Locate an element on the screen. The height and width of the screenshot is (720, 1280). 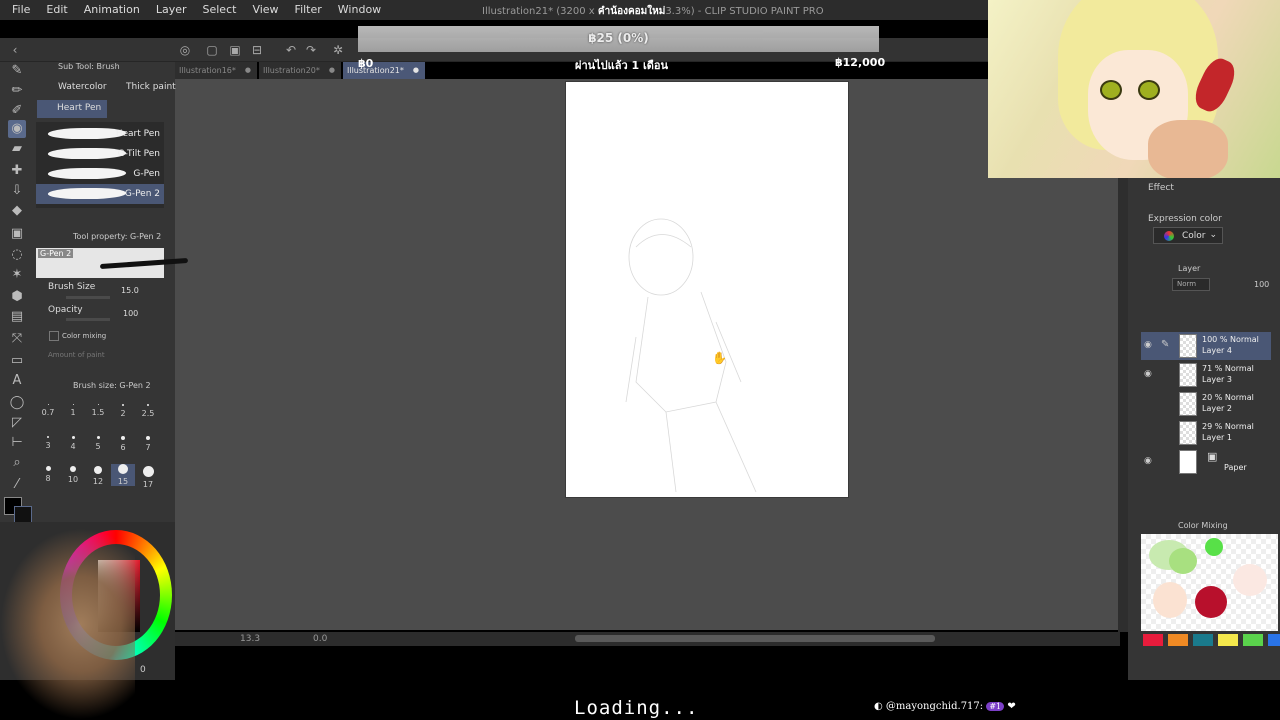
tab-watercolor: Watercolor is located at coordinates (72, 88).